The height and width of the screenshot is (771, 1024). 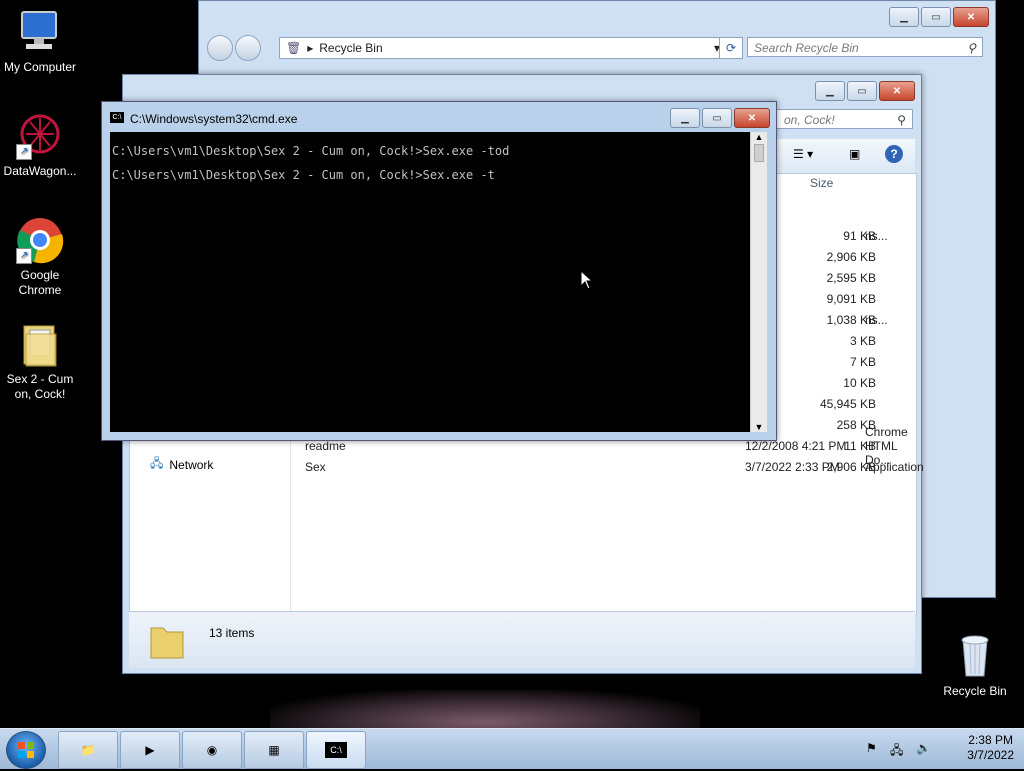 I want to click on clock: 2:38 PM 3/7/2022, so click(x=990, y=748).